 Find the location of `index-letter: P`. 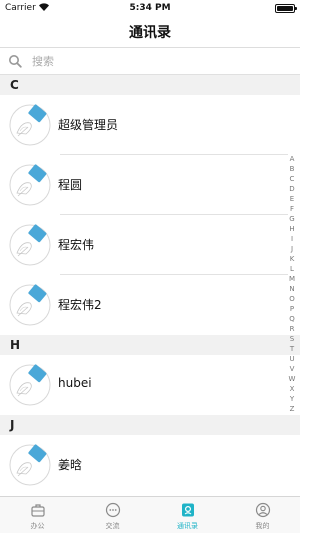

index-letter: P is located at coordinates (292, 309).